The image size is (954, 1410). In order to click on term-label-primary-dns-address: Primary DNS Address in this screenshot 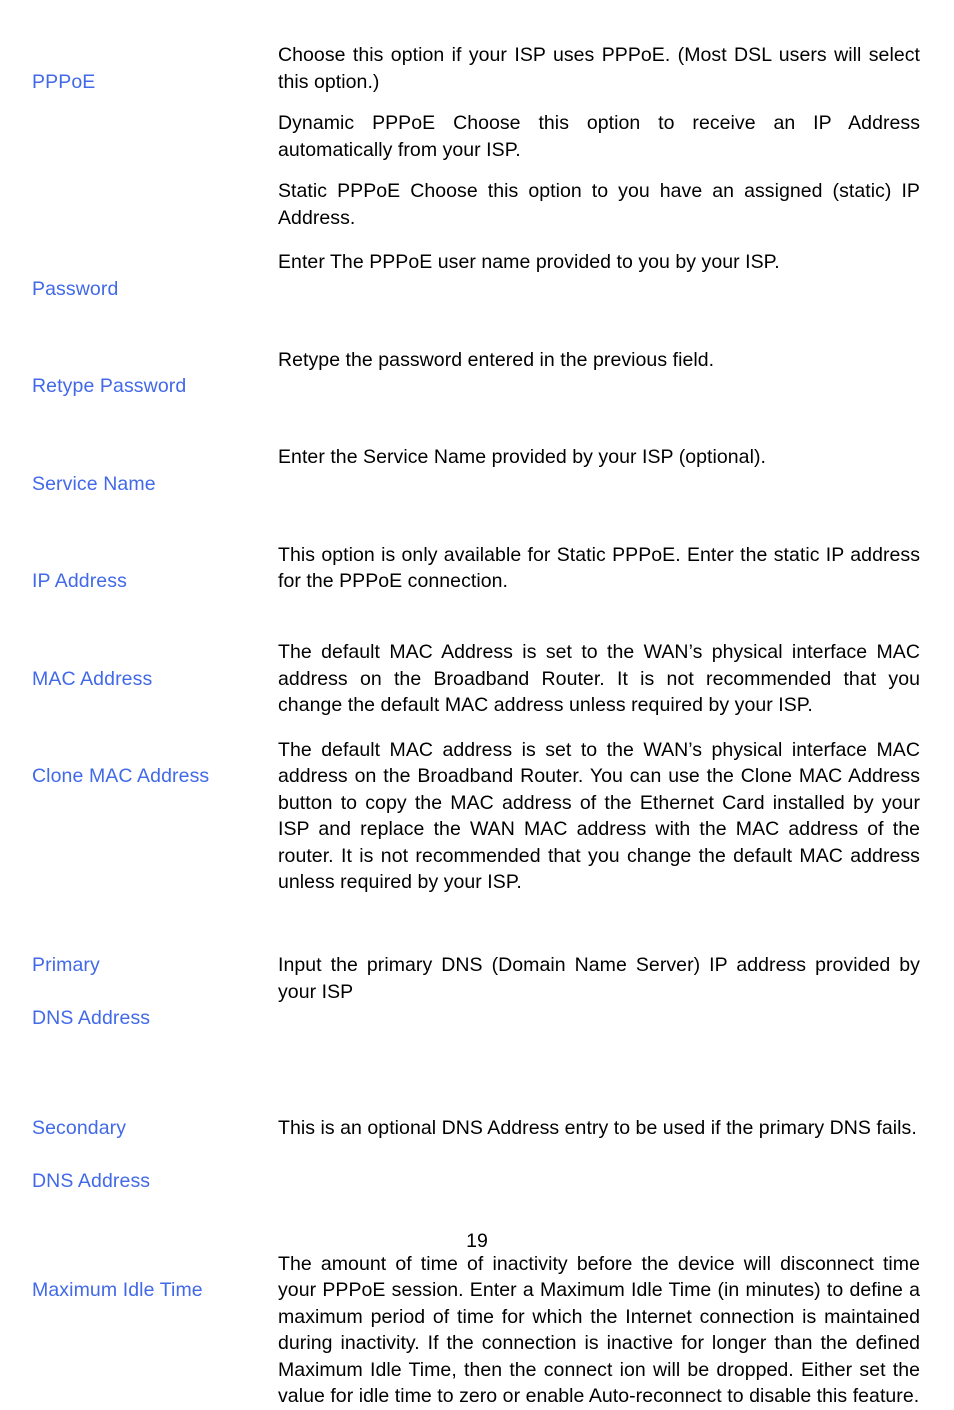, I will do `click(155, 992)`.